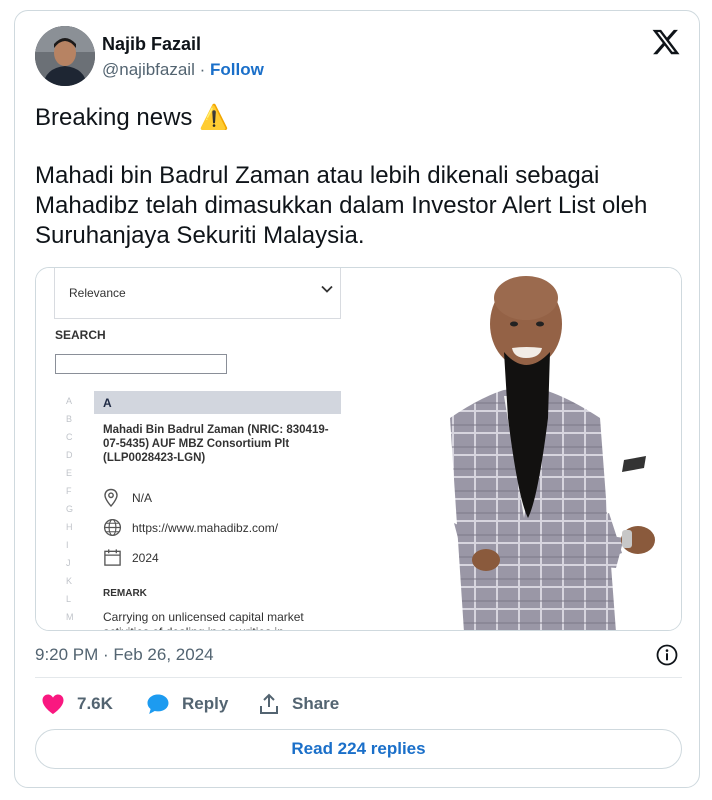 Image resolution: width=712 pixels, height=800 pixels. I want to click on chevron-down-icon, so click(327, 289).